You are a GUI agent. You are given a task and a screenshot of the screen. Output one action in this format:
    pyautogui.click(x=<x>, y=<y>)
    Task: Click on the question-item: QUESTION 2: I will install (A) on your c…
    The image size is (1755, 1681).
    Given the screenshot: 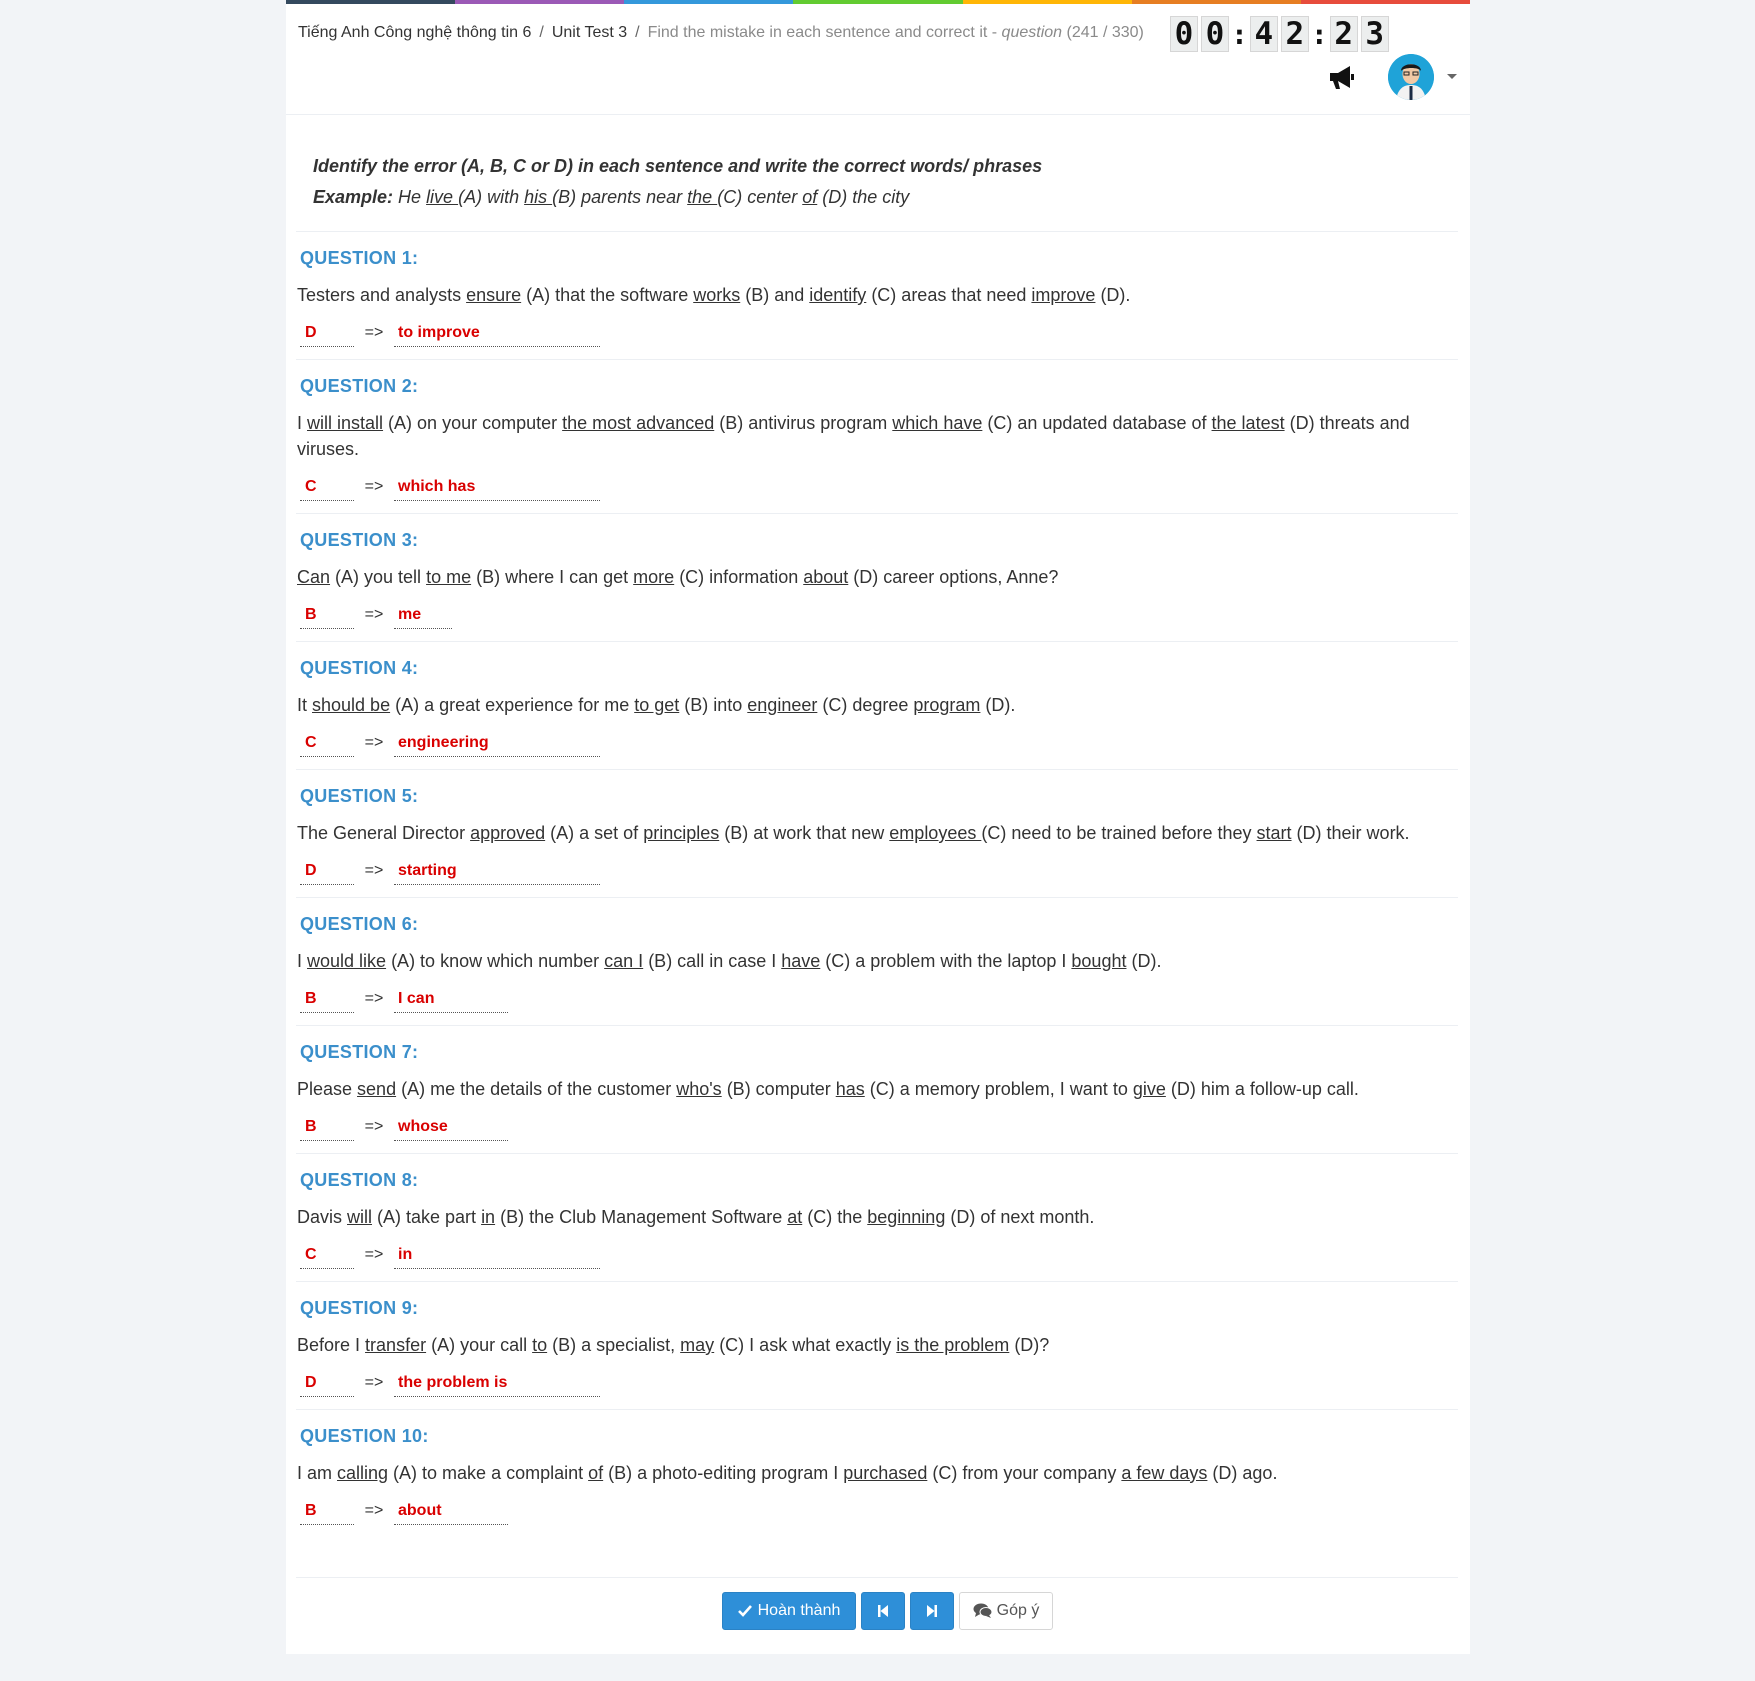 What is the action you would take?
    pyautogui.click(x=877, y=444)
    